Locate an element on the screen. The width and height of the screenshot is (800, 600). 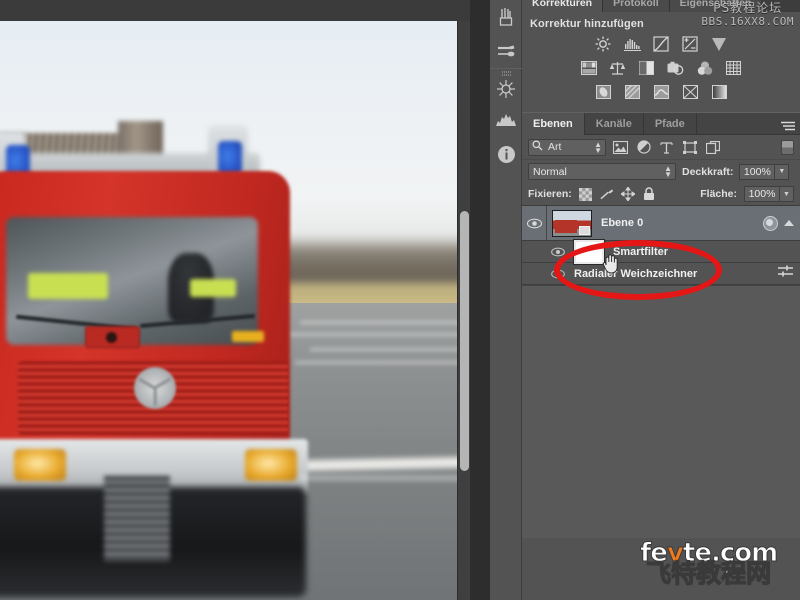
black-white-icon is located at coordinates (647, 68).